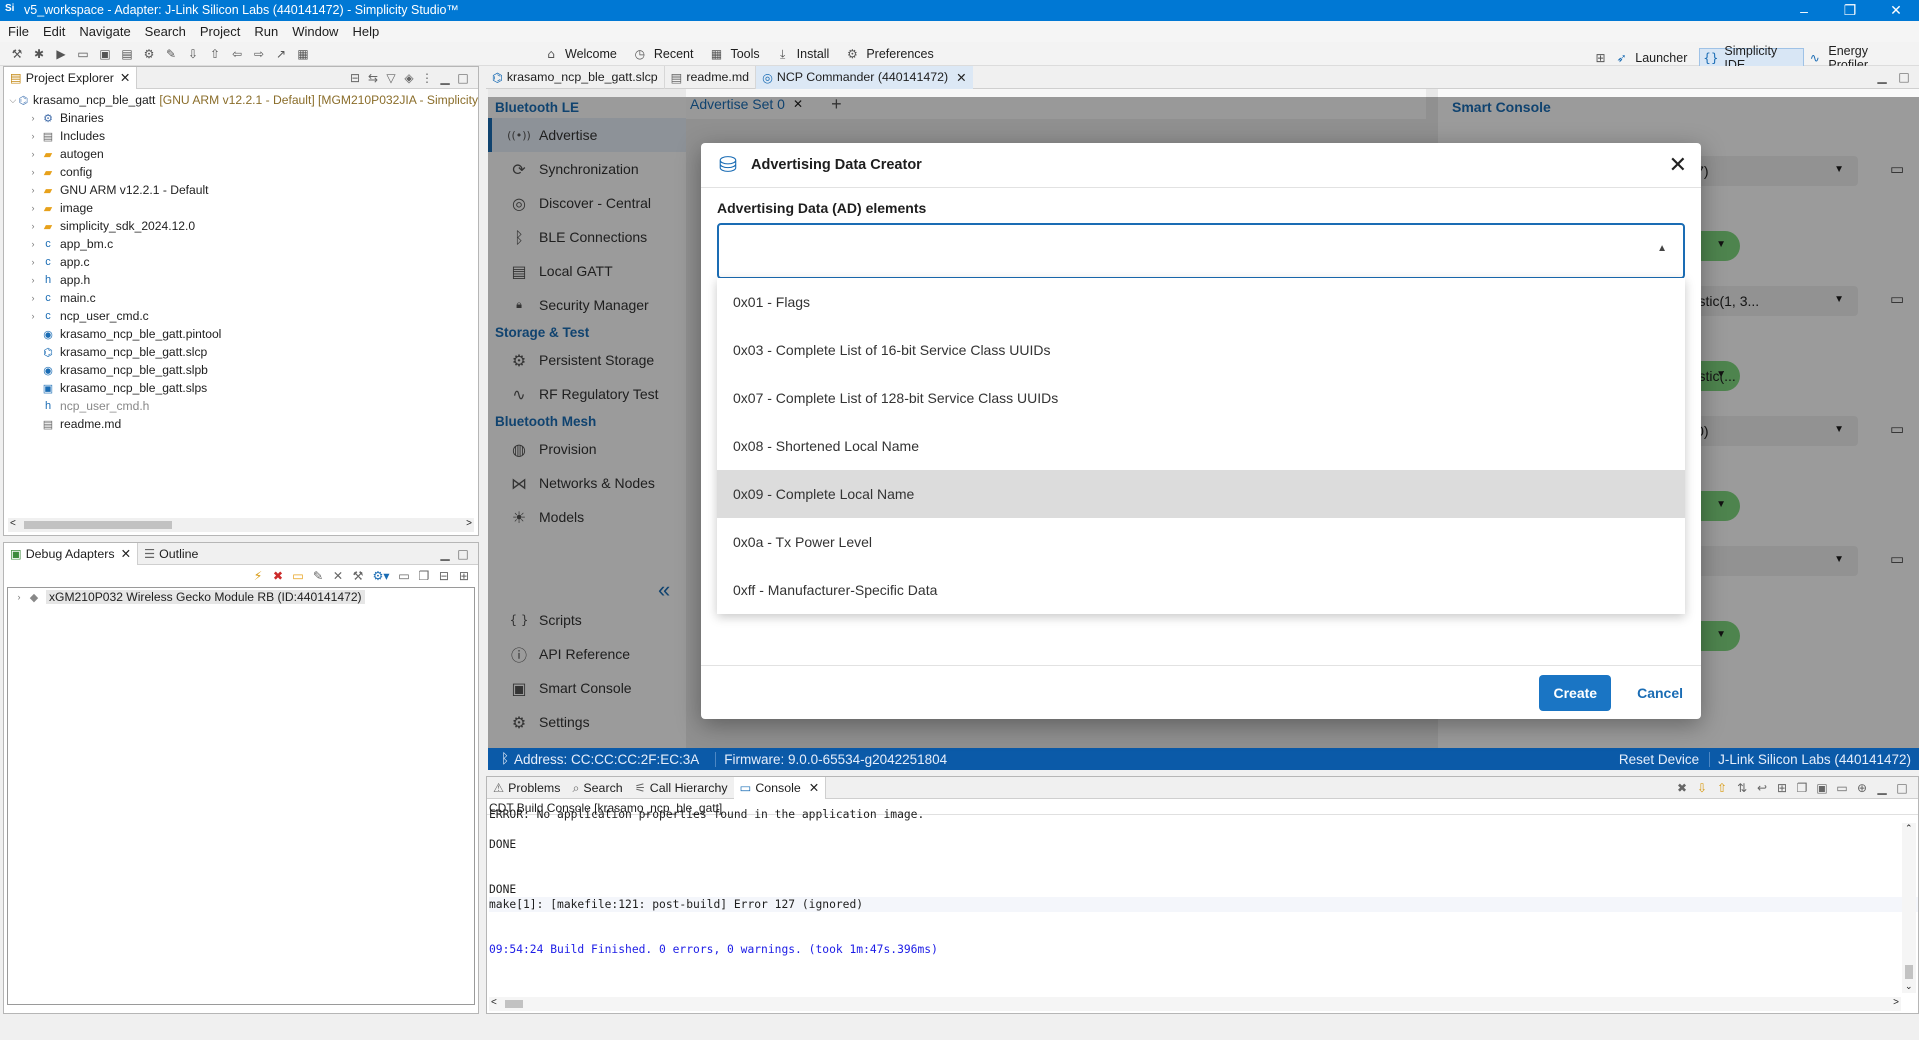 Image resolution: width=1919 pixels, height=1040 pixels. What do you see at coordinates (258, 576) in the screenshot?
I see `refresh-icon: ⚡` at bounding box center [258, 576].